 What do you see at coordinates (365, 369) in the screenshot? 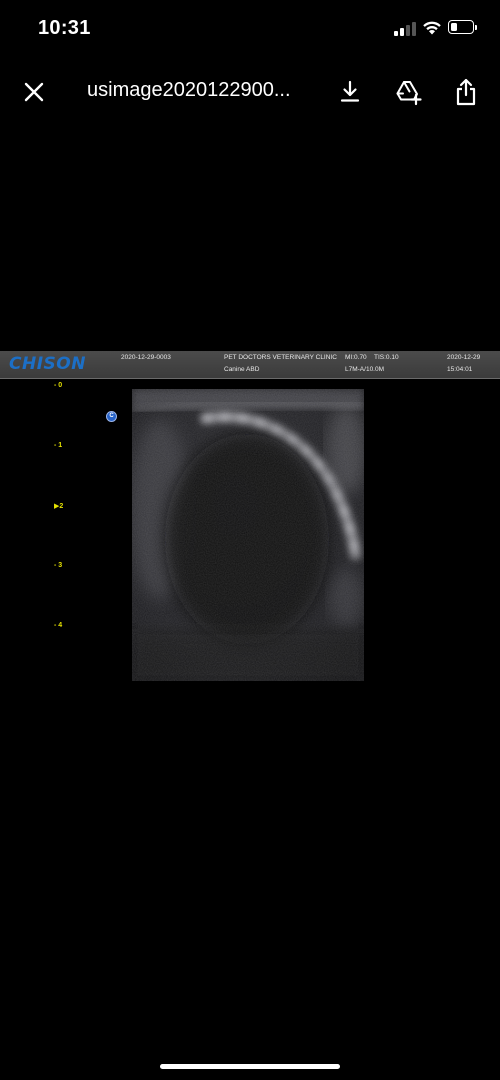
I see `probe-frequency: L7M-A/10.0M` at bounding box center [365, 369].